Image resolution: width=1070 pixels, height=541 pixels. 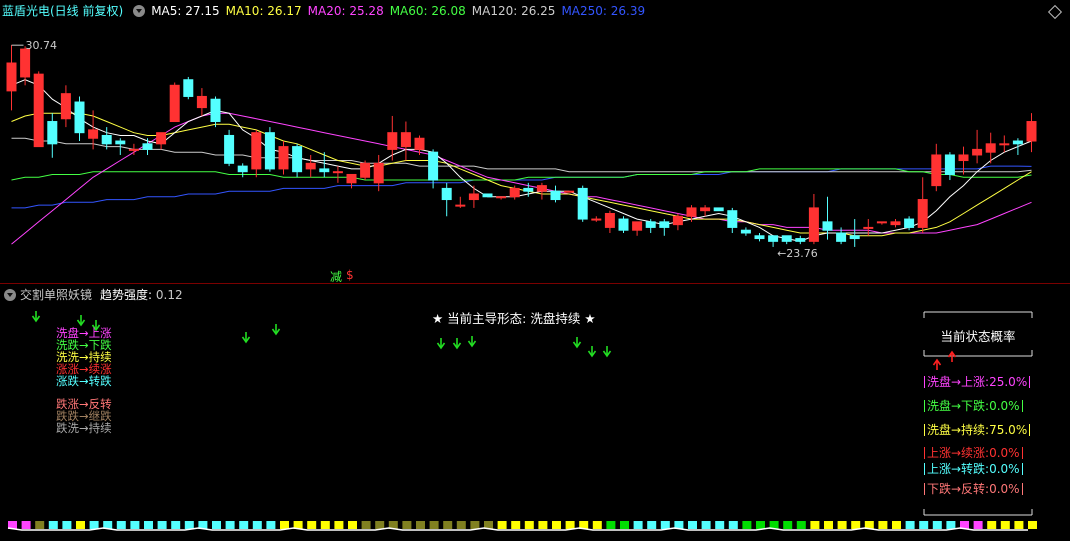 What do you see at coordinates (84, 381) in the screenshot?
I see `legend-item: 涨跌→转跌` at bounding box center [84, 381].